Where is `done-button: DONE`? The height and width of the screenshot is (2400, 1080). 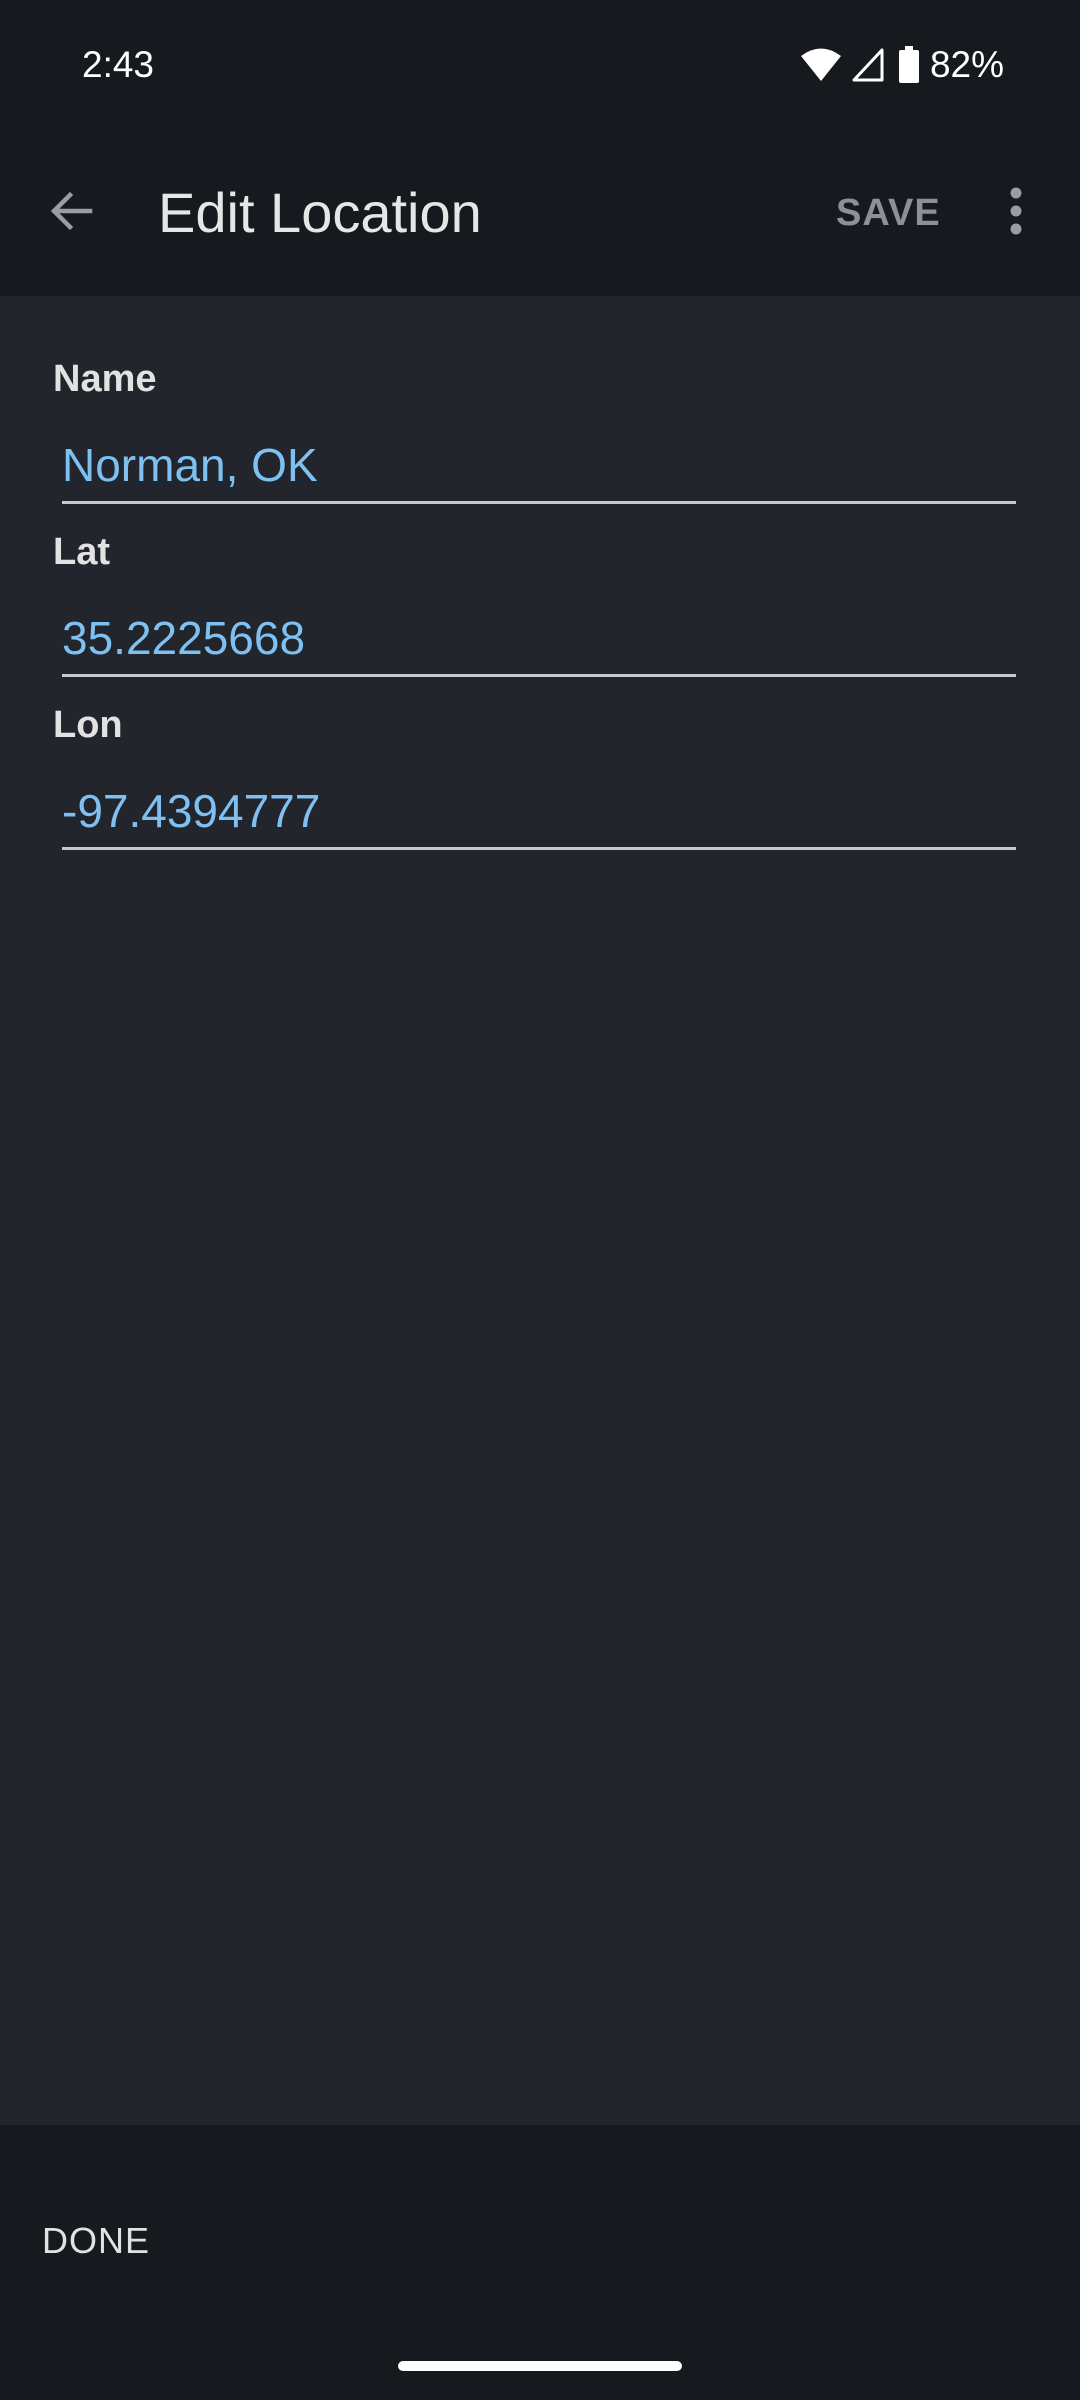
done-button: DONE is located at coordinates (96, 2241).